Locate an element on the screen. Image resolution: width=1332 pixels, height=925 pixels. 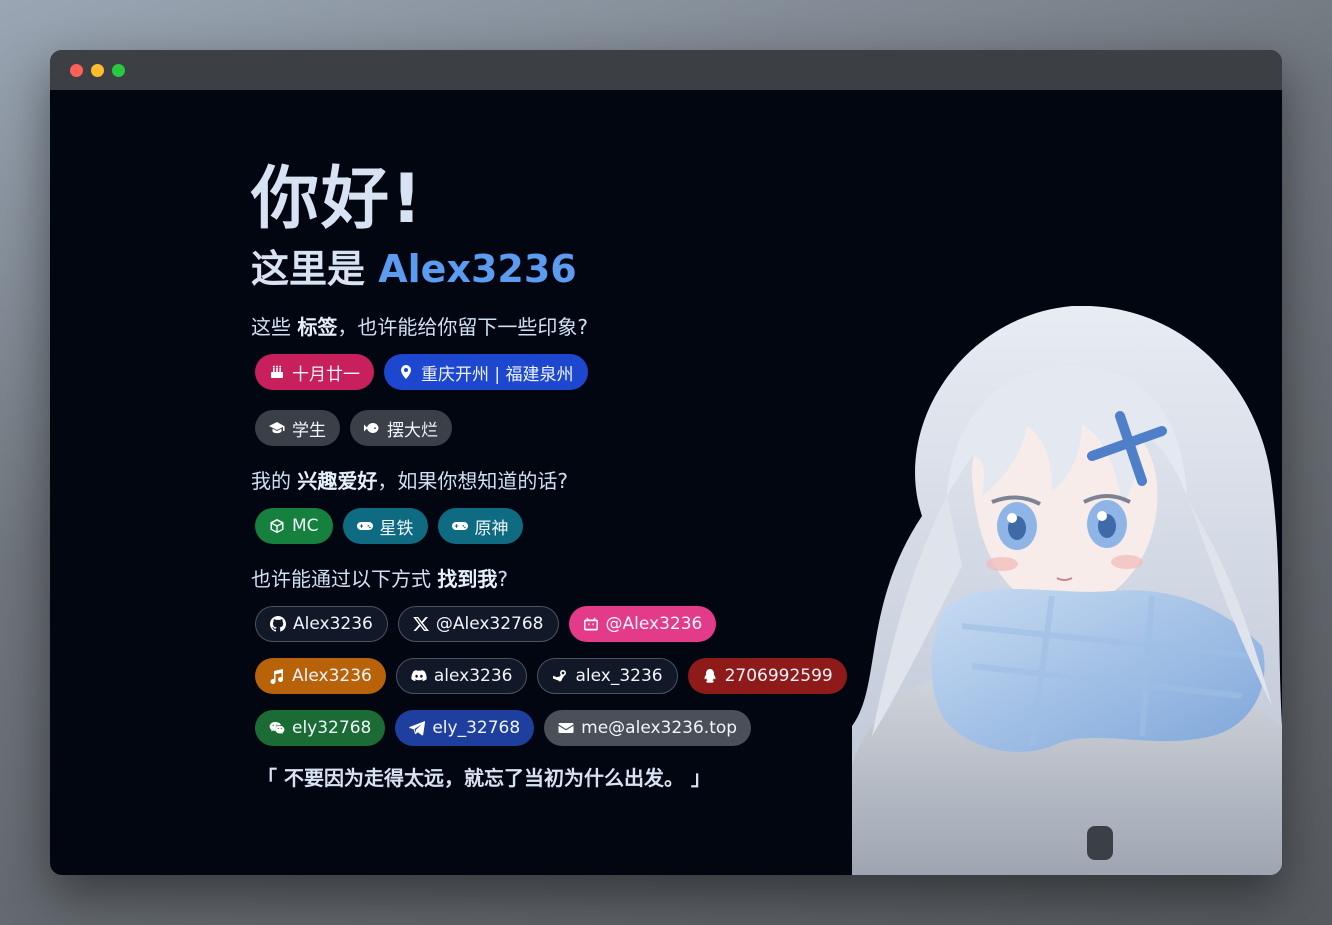
contact-q-suffix: ? is located at coordinates (502, 579).